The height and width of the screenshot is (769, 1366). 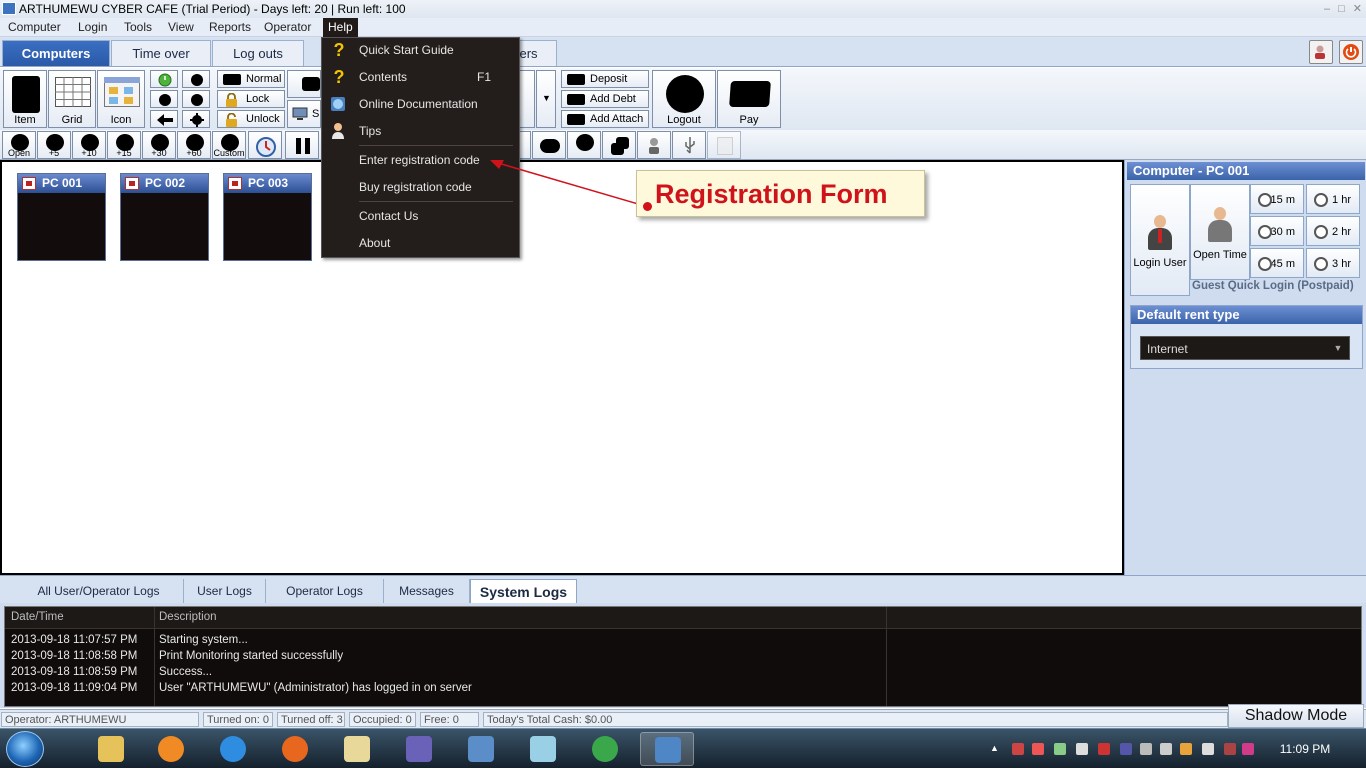 What do you see at coordinates (181, 27) in the screenshot?
I see `menu-view: View` at bounding box center [181, 27].